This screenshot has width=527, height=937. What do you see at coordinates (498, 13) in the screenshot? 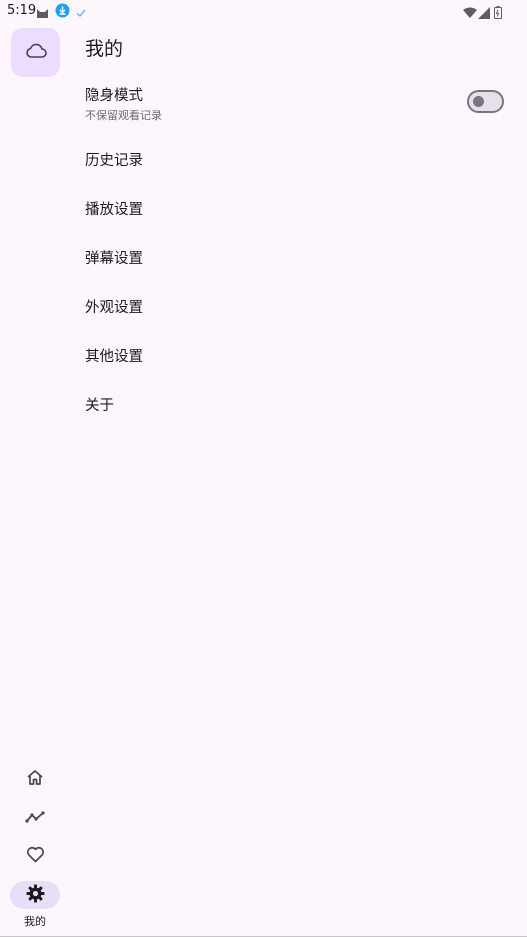
I see `battery-icon` at bounding box center [498, 13].